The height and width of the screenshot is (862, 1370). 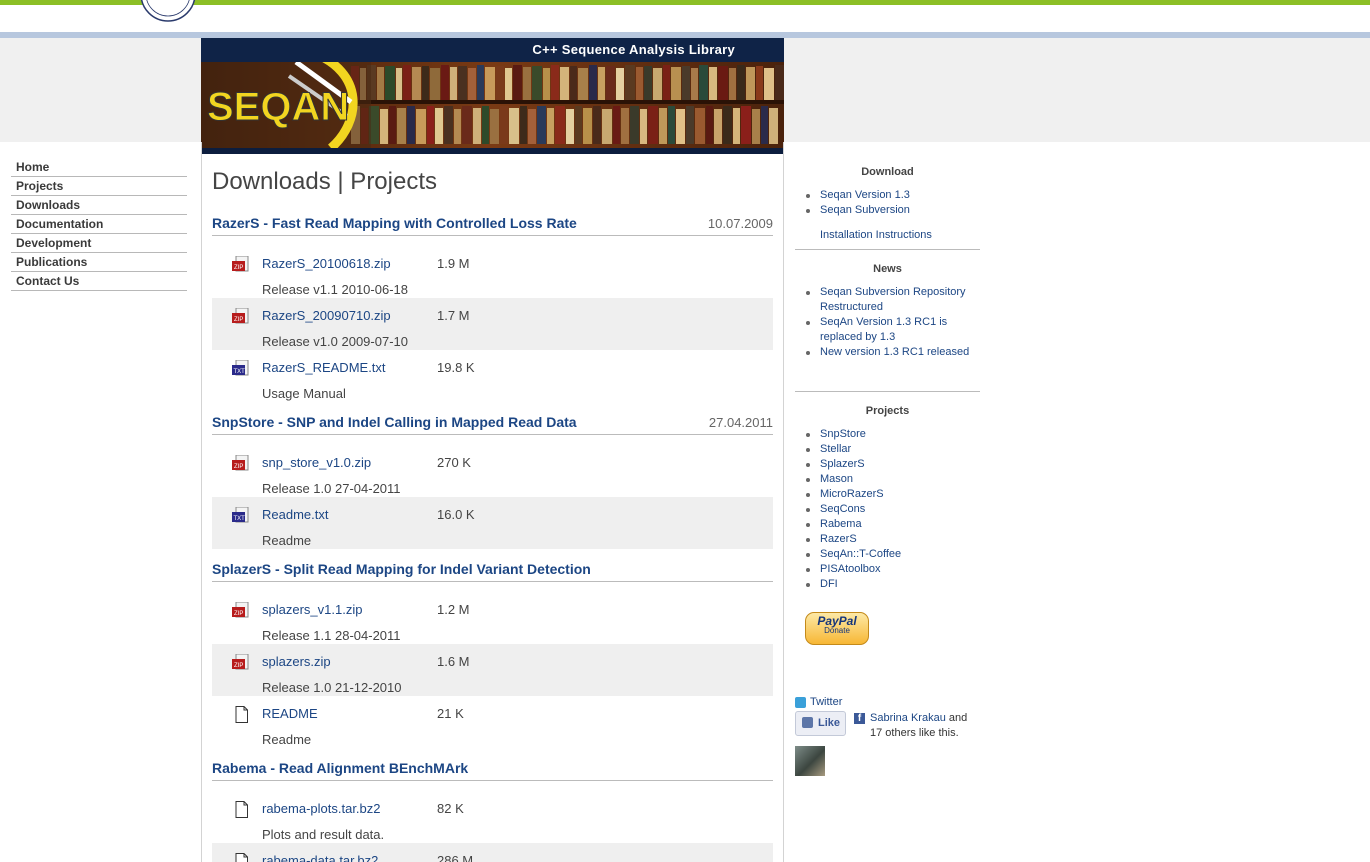 I want to click on file-description: Plots and result data., so click(x=323, y=834).